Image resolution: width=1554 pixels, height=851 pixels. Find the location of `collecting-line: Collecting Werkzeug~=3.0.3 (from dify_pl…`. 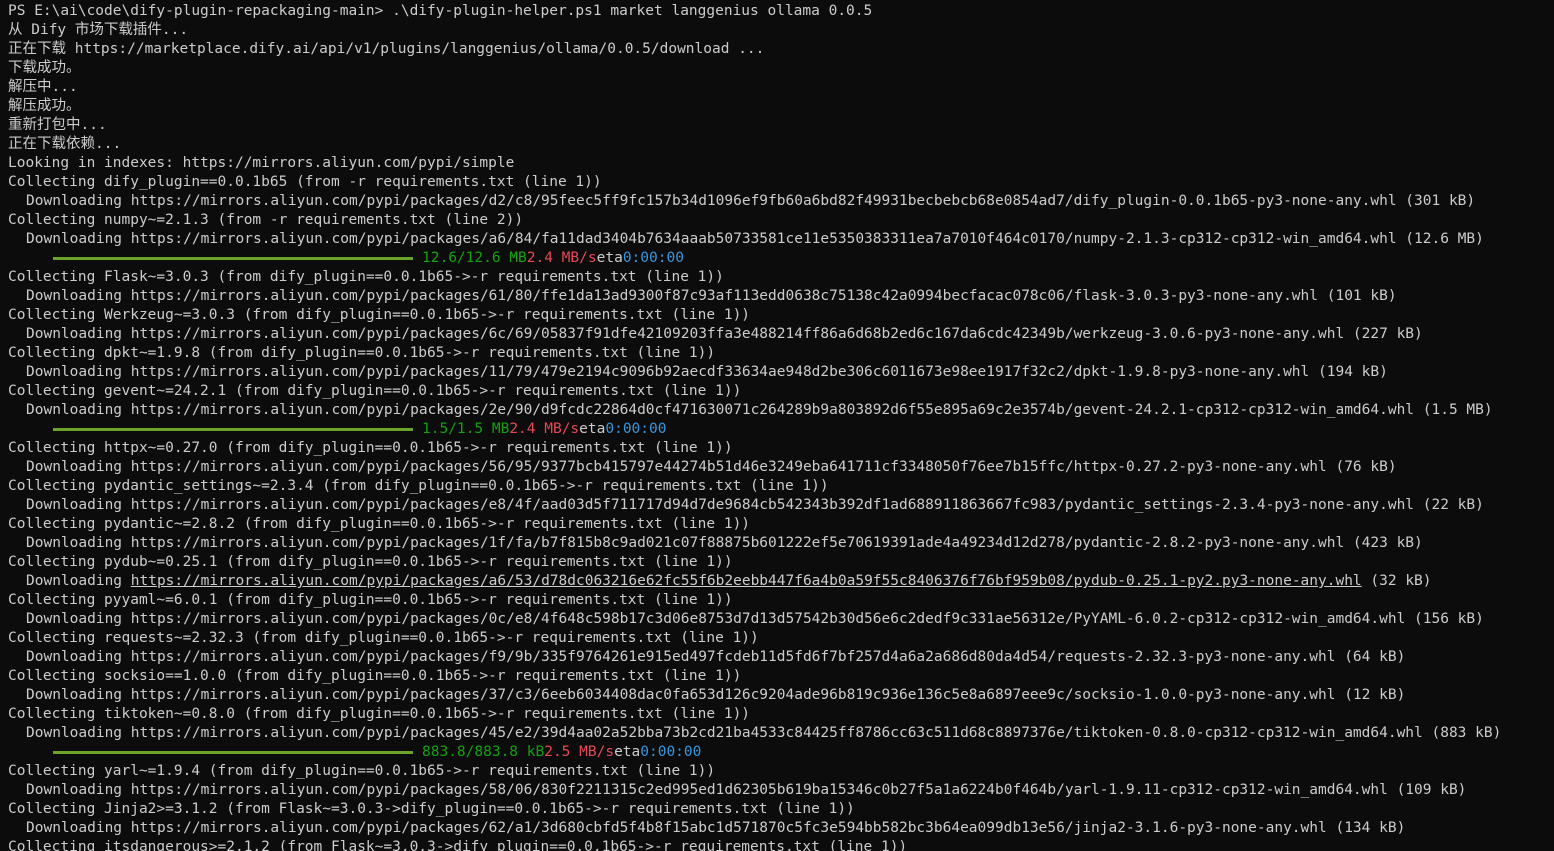

collecting-line: Collecting Werkzeug~=3.0.3 (from dify_pl… is located at coordinates (379, 315).